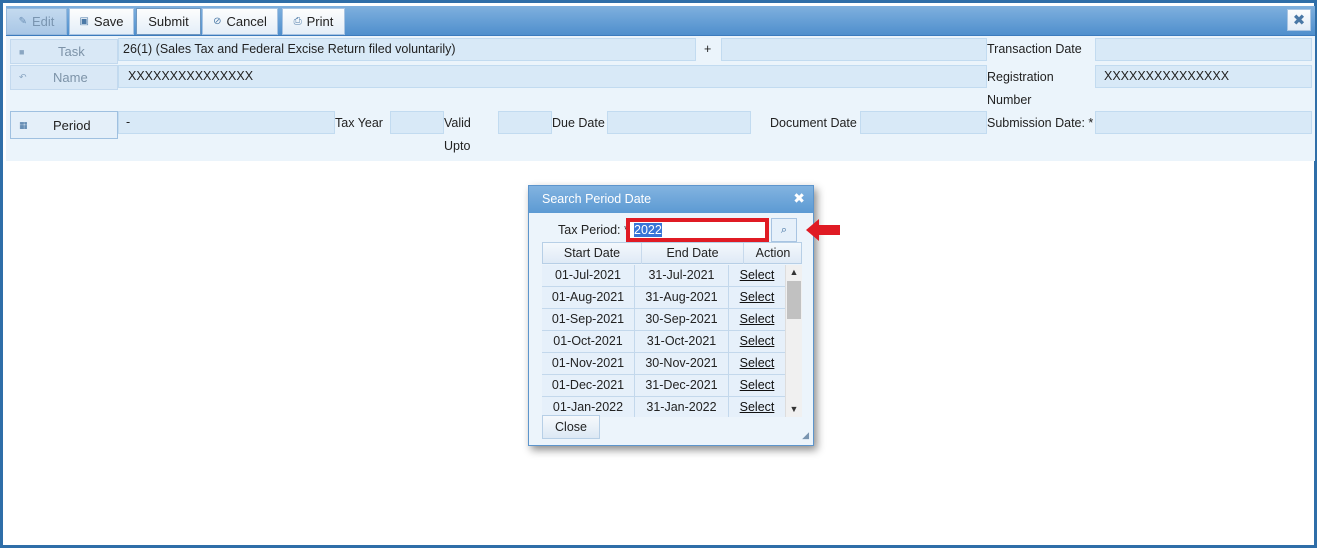 The width and height of the screenshot is (1317, 548). Describe the element at coordinates (679, 122) in the screenshot. I see `due-date-field` at that location.